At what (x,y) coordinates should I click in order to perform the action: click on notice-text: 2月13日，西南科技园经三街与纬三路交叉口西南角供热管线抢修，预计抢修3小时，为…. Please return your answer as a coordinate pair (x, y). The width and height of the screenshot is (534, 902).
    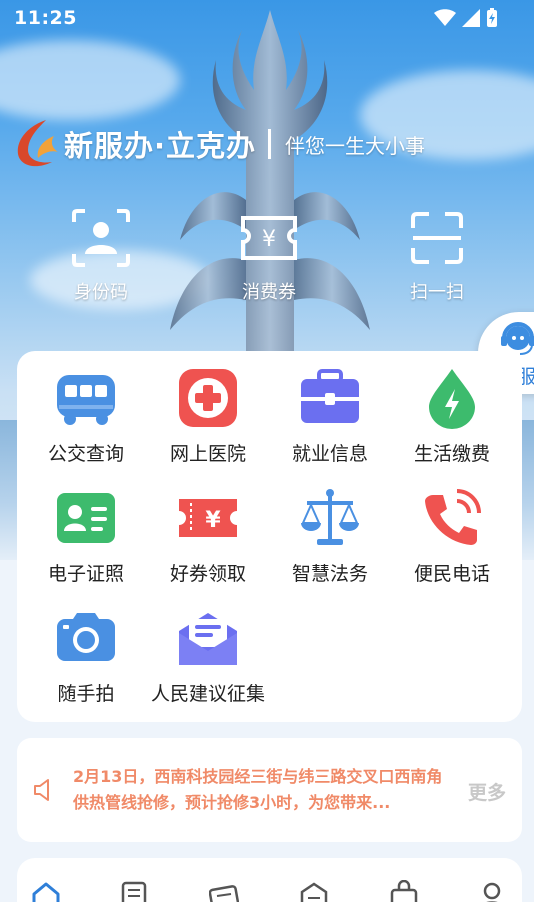
    Looking at the image, I should click on (258, 789).